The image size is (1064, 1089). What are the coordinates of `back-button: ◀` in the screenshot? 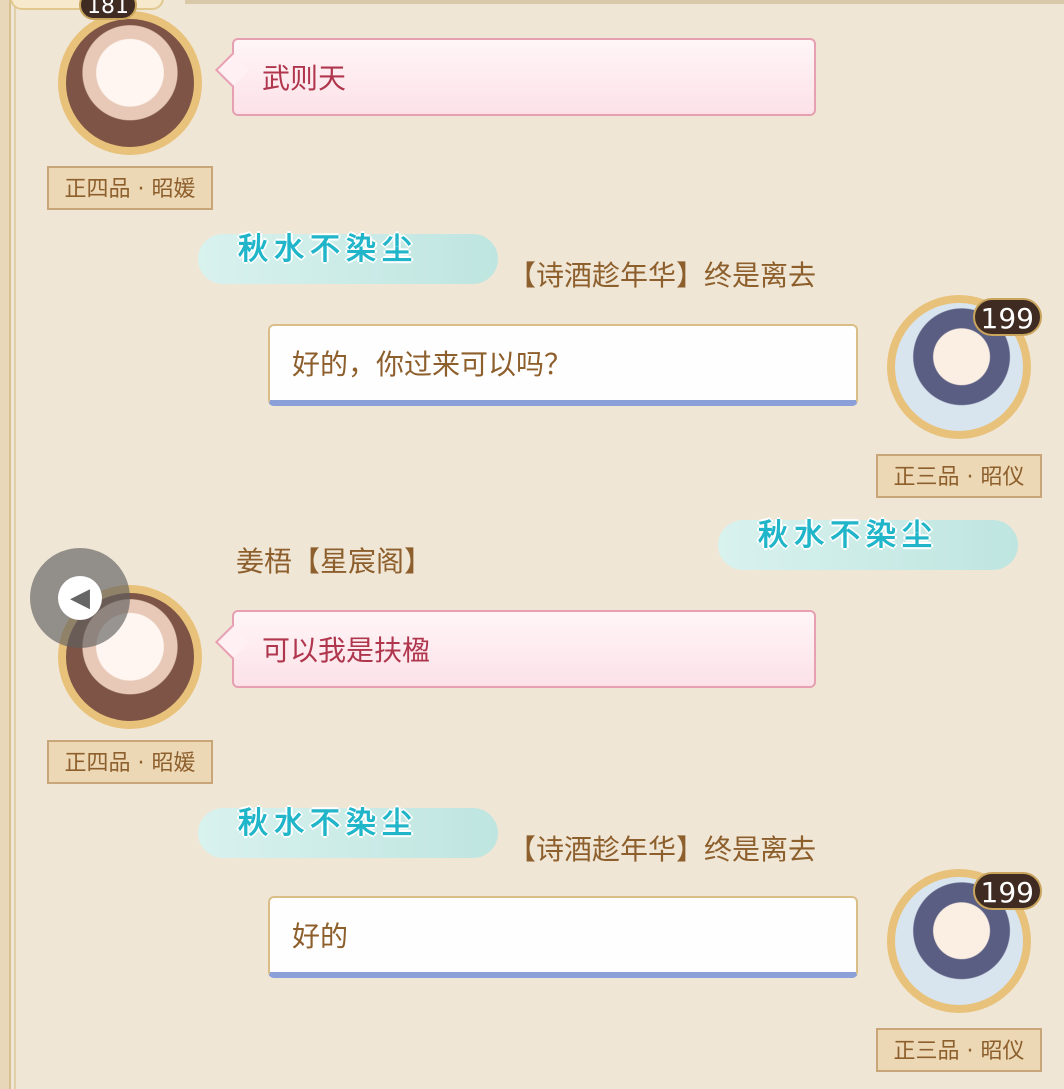 It's located at (80, 598).